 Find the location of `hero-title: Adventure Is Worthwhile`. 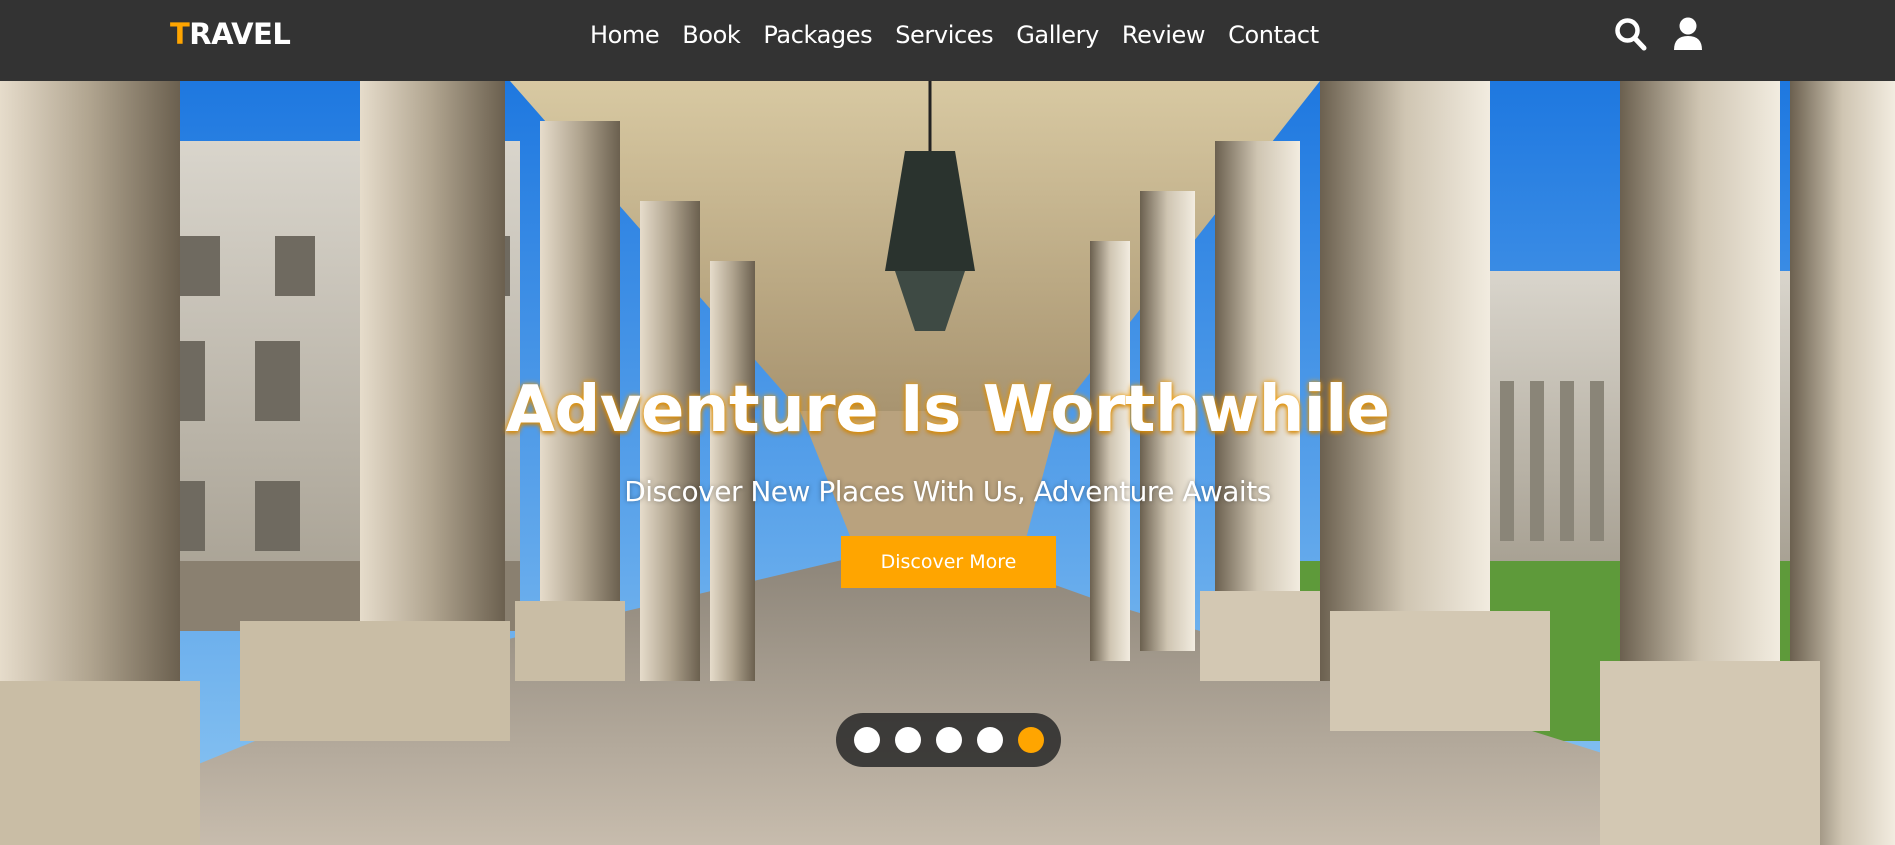

hero-title: Adventure Is Worthwhile is located at coordinates (947, 410).